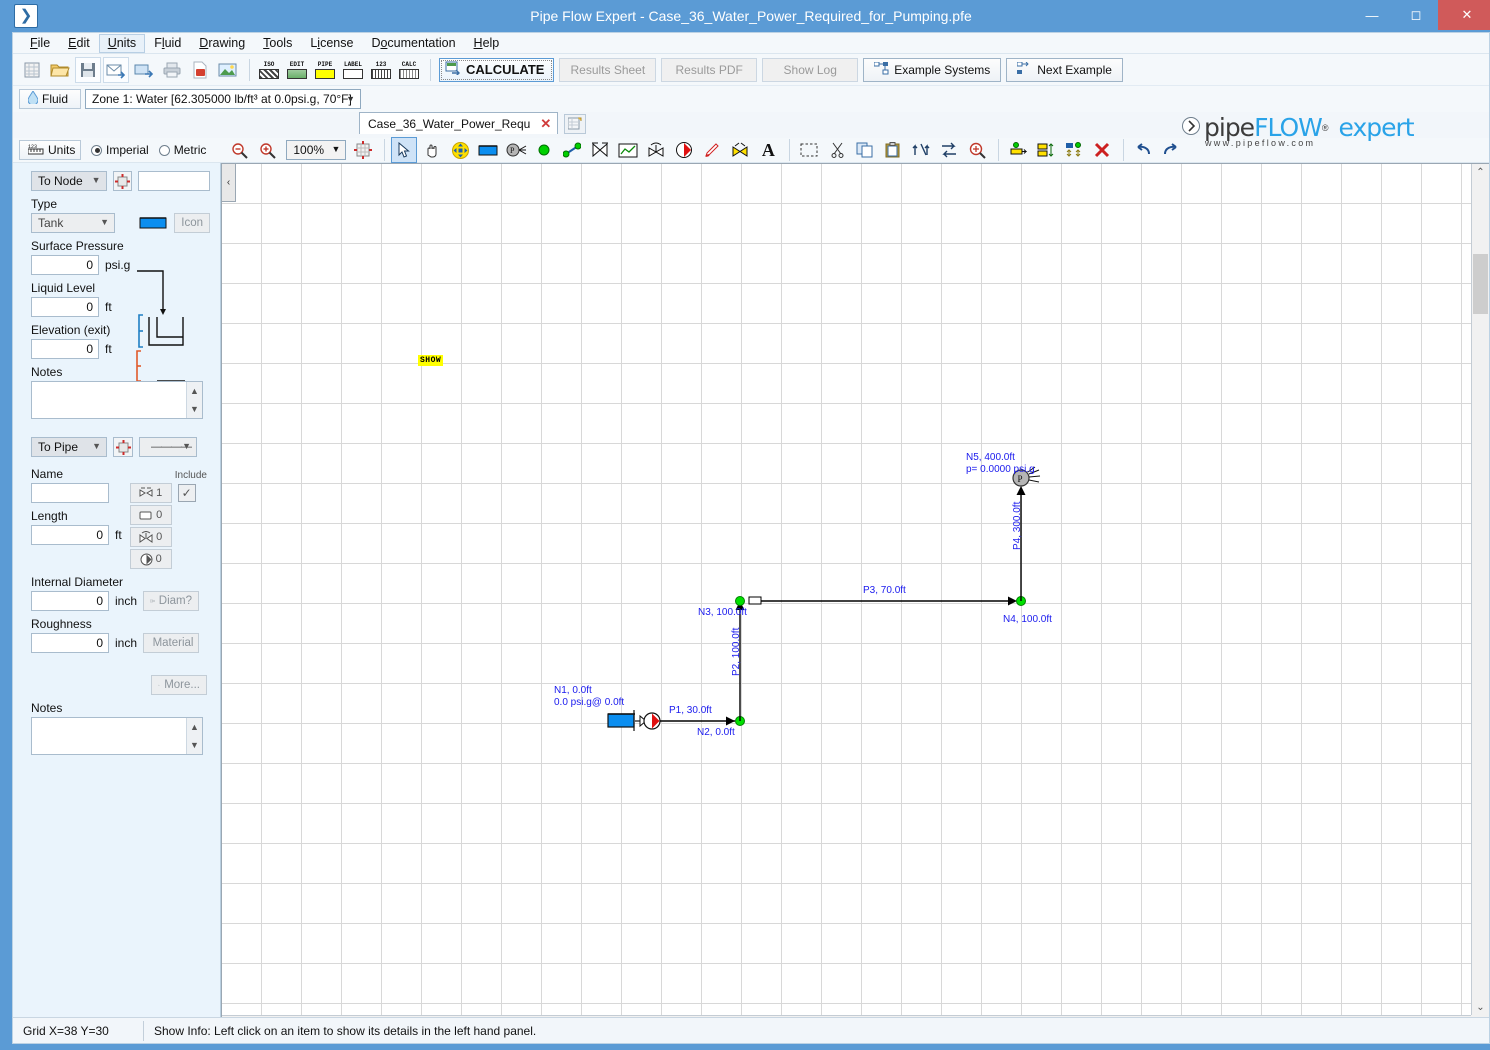 The image size is (1490, 1050). What do you see at coordinates (353, 70) in the screenshot?
I see `label-icon: LABEL` at bounding box center [353, 70].